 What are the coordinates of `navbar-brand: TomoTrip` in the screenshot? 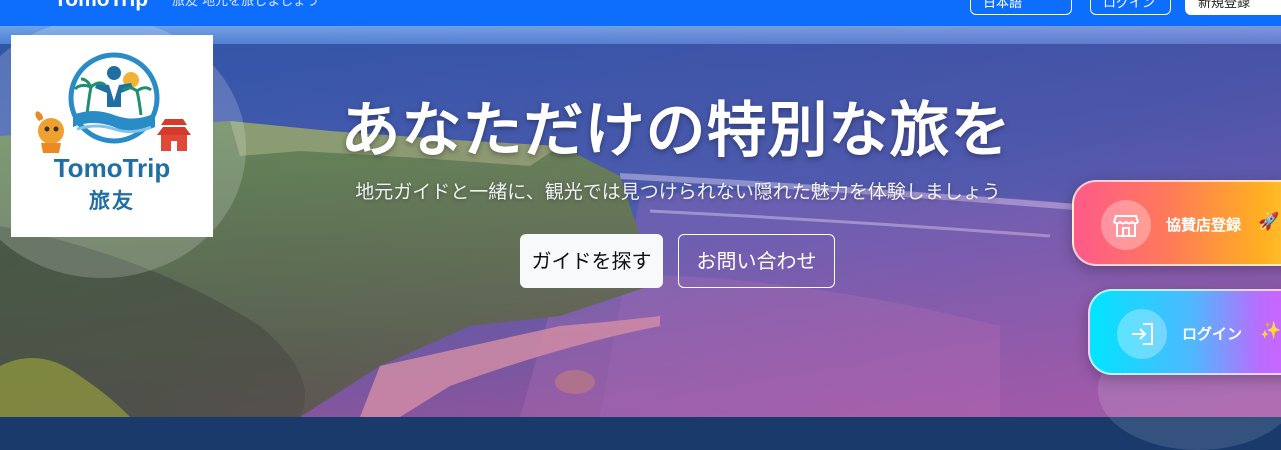 It's located at (101, 6).